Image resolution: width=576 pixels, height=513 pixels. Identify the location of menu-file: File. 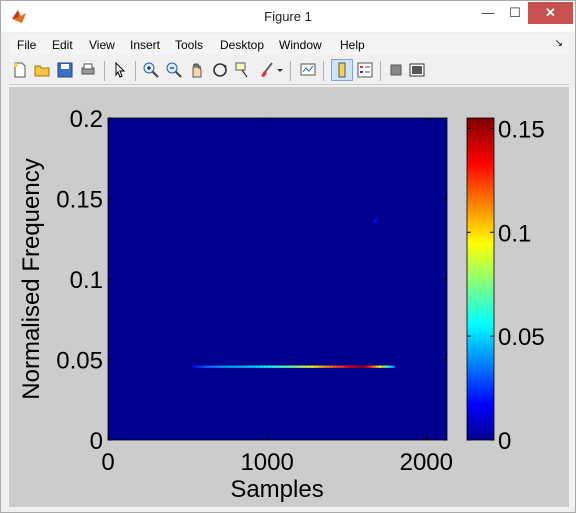
(26, 45).